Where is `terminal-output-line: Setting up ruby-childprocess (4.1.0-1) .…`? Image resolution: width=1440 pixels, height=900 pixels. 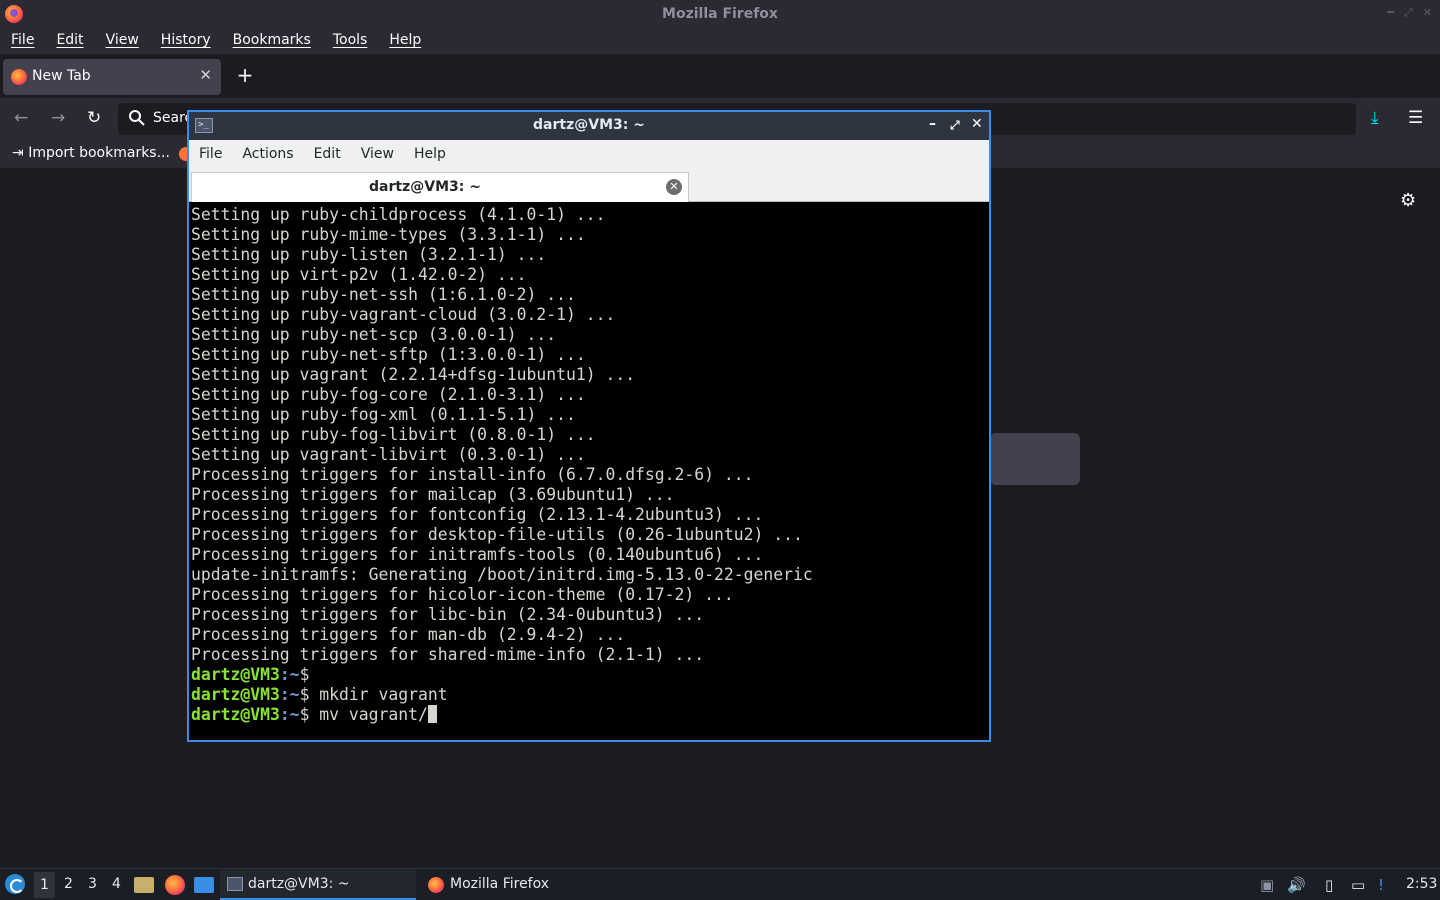
terminal-output-line: Setting up ruby-childprocess (4.1.0-1) .… is located at coordinates (398, 214).